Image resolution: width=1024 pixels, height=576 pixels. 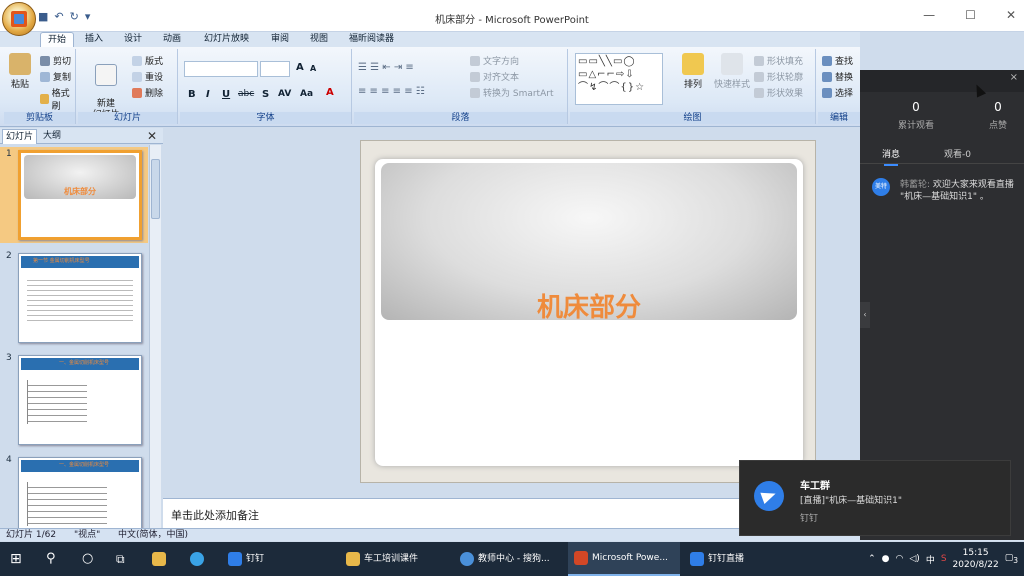 What do you see at coordinates (133, 39) in the screenshot?
I see `tab-design: 设计` at bounding box center [133, 39].